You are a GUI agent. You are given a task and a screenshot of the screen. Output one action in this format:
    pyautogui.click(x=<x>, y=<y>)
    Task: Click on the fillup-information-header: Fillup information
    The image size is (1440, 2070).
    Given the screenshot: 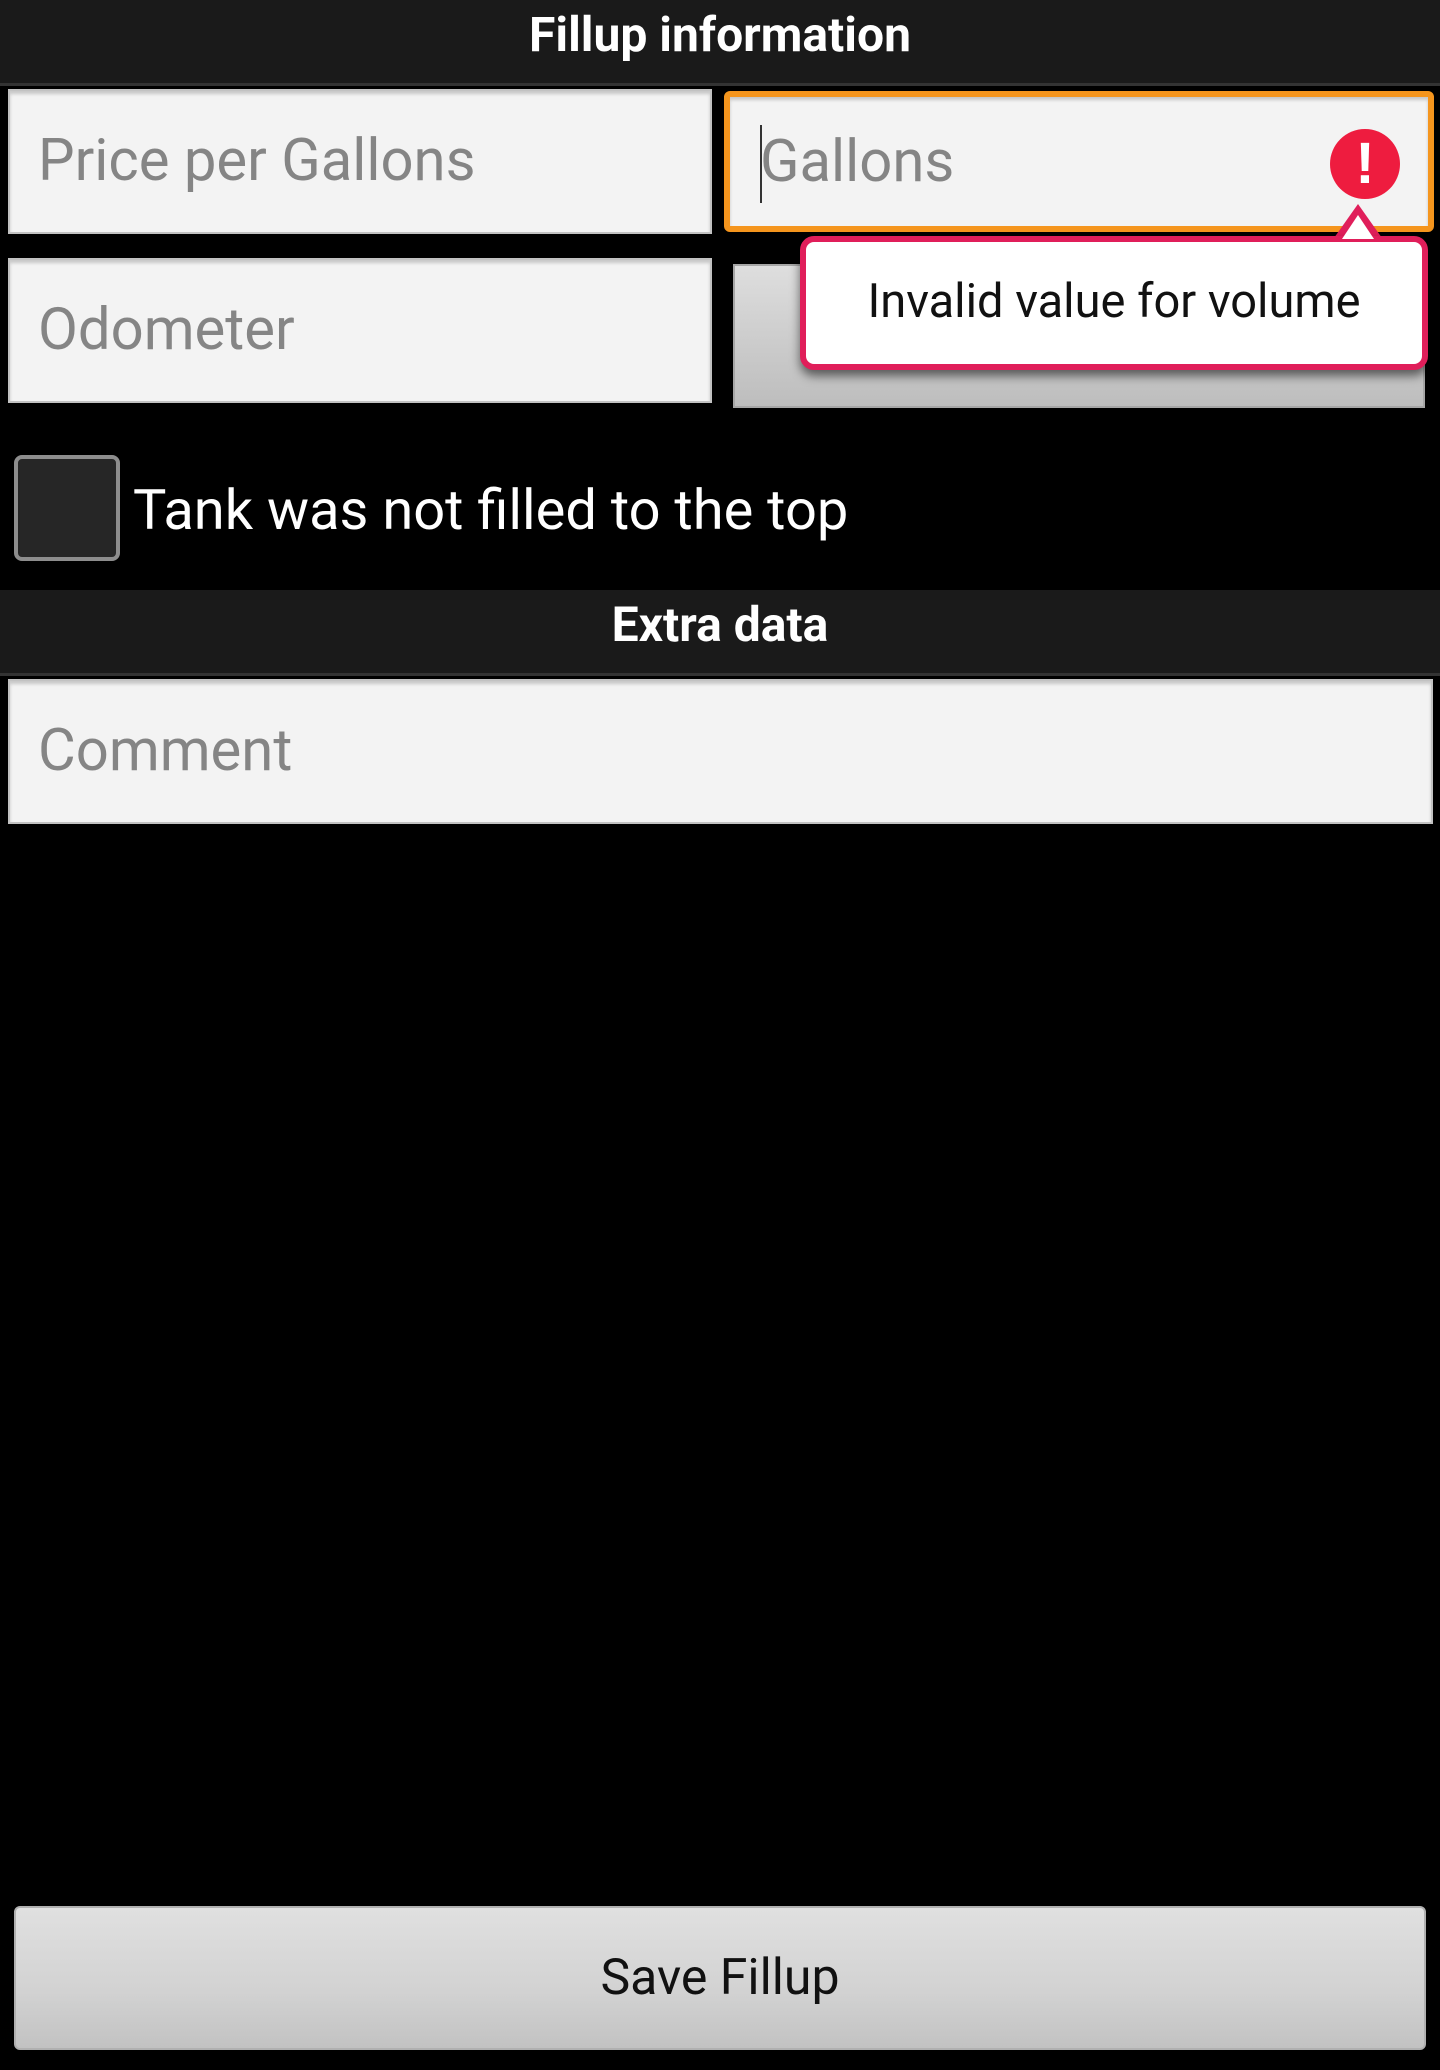 What is the action you would take?
    pyautogui.click(x=720, y=43)
    